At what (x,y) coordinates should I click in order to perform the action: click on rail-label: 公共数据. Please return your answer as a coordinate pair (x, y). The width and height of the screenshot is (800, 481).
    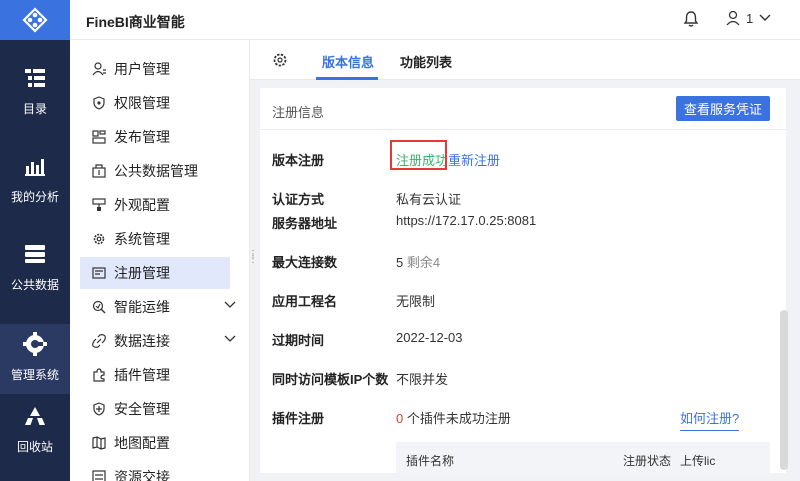
    Looking at the image, I should click on (34, 285).